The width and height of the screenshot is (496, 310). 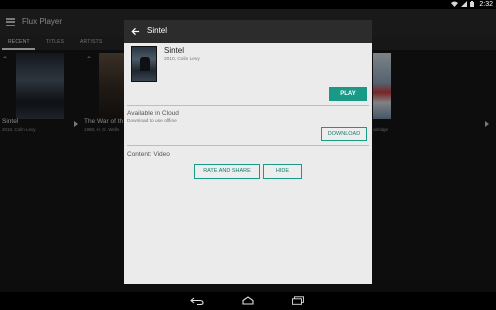 What do you see at coordinates (153, 113) in the screenshot?
I see `cloud-availability-title: Available in Cloud` at bounding box center [153, 113].